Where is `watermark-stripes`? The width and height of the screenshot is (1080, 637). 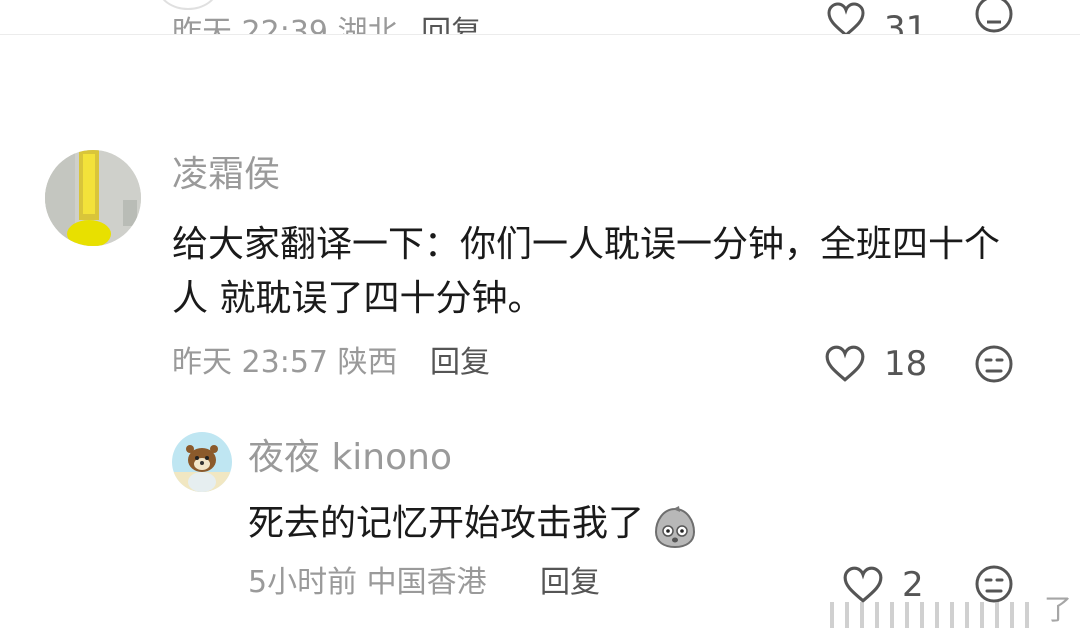
watermark-stripes is located at coordinates (935, 615).